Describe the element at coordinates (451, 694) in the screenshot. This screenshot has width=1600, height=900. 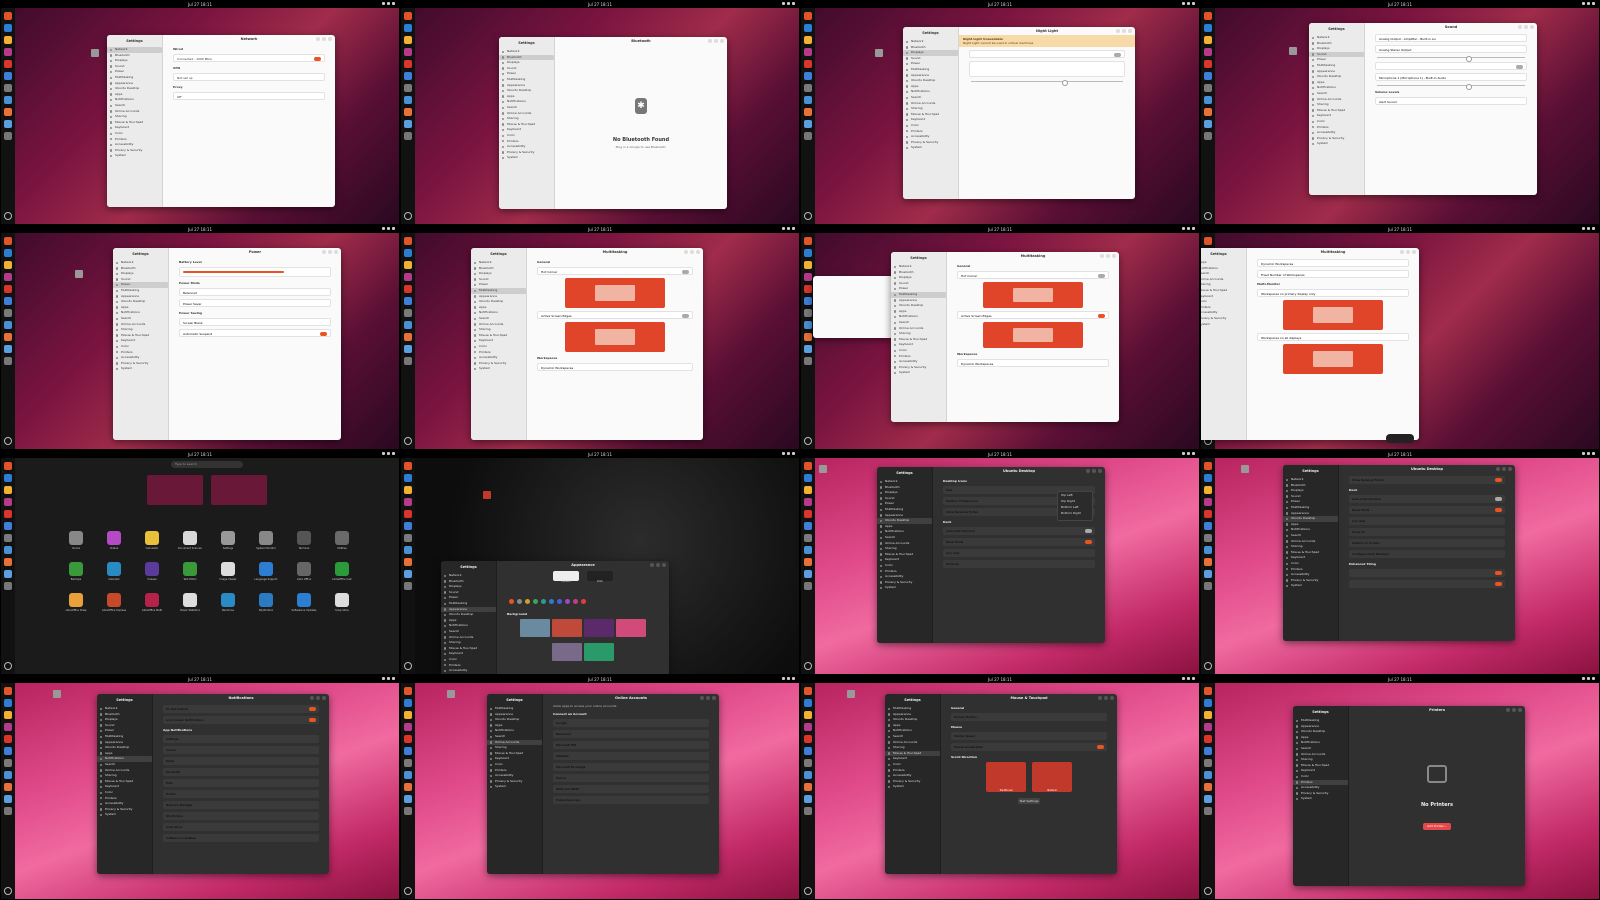
I see `home-folder-icon` at that location.